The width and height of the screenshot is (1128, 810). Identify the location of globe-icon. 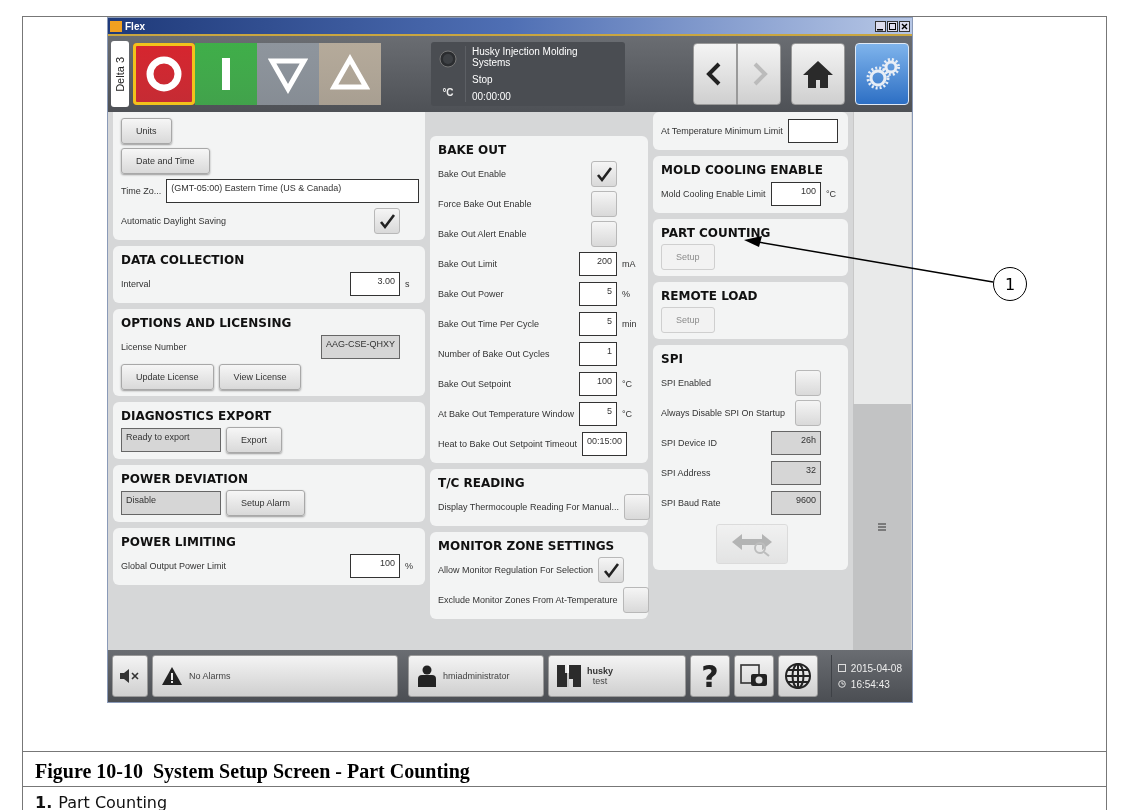
(798, 676).